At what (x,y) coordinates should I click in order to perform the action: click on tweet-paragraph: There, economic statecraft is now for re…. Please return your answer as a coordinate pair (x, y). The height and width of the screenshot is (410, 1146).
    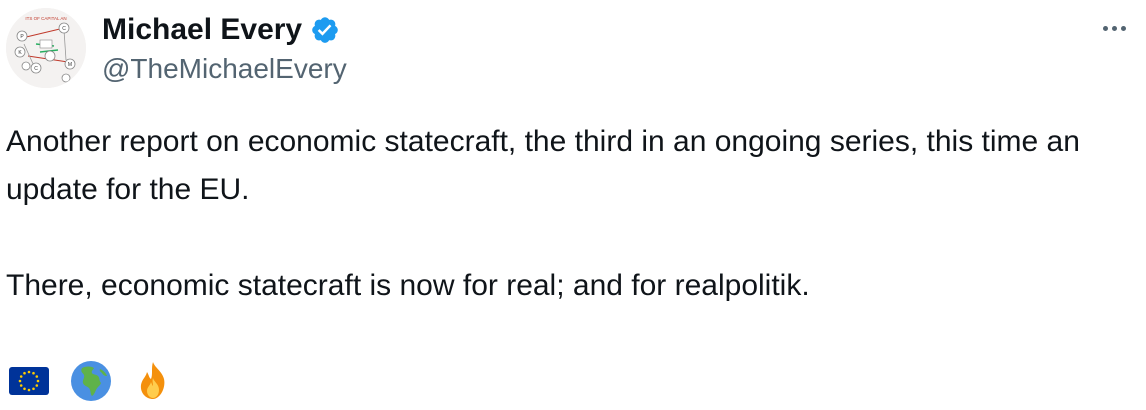
    Looking at the image, I should click on (408, 285).